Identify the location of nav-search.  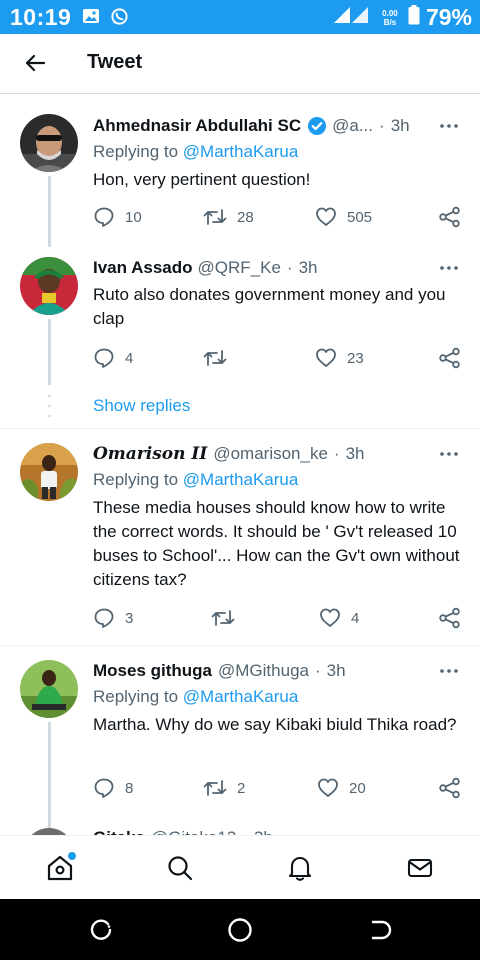
(180, 868).